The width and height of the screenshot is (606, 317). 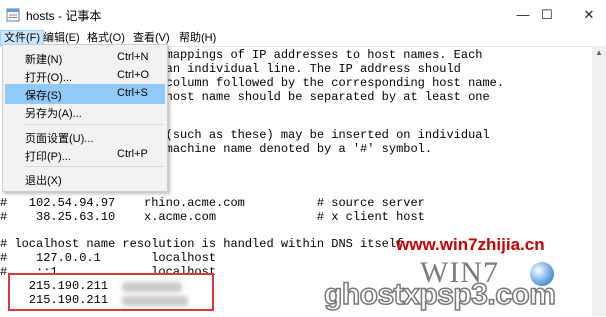 What do you see at coordinates (13, 15) in the screenshot?
I see `notepad-app-icon` at bounding box center [13, 15].